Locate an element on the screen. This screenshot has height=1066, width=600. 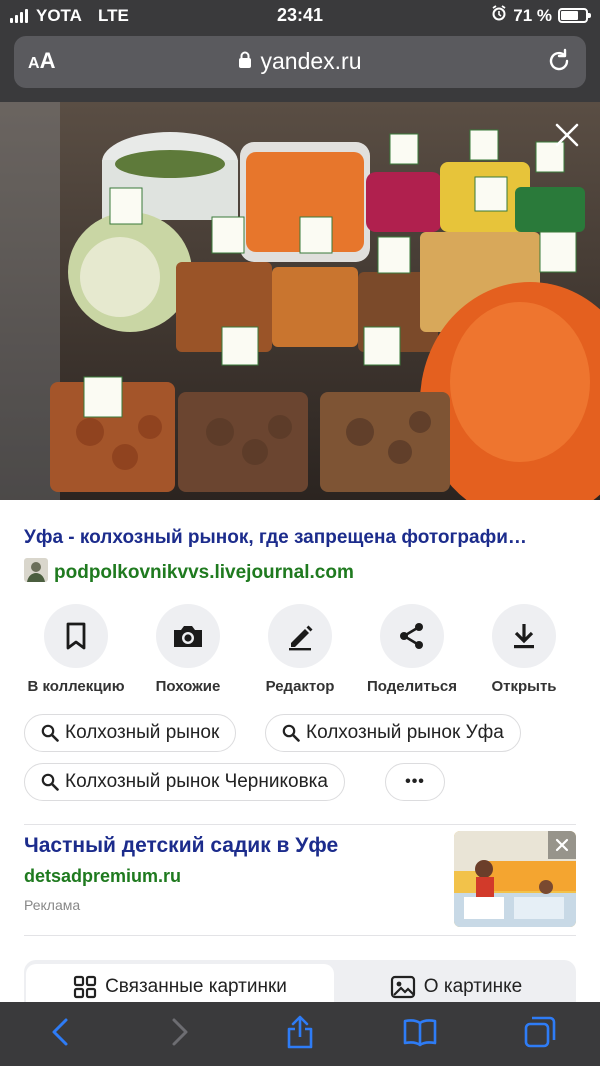
action-label: Похожие is located at coordinates (188, 686).